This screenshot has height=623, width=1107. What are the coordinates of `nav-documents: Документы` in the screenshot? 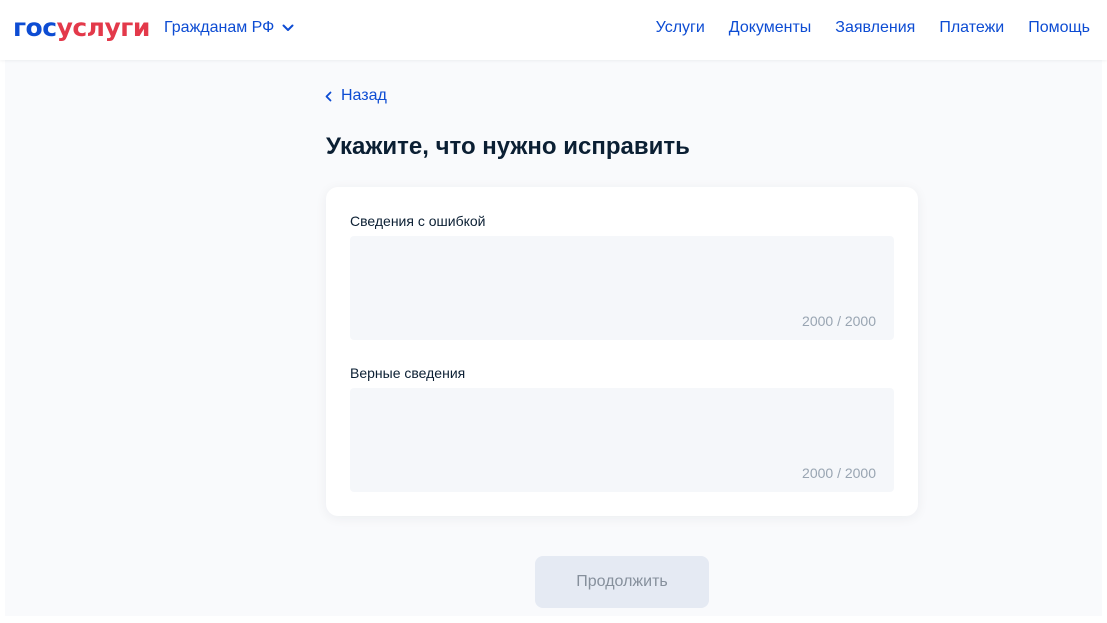 It's located at (770, 28).